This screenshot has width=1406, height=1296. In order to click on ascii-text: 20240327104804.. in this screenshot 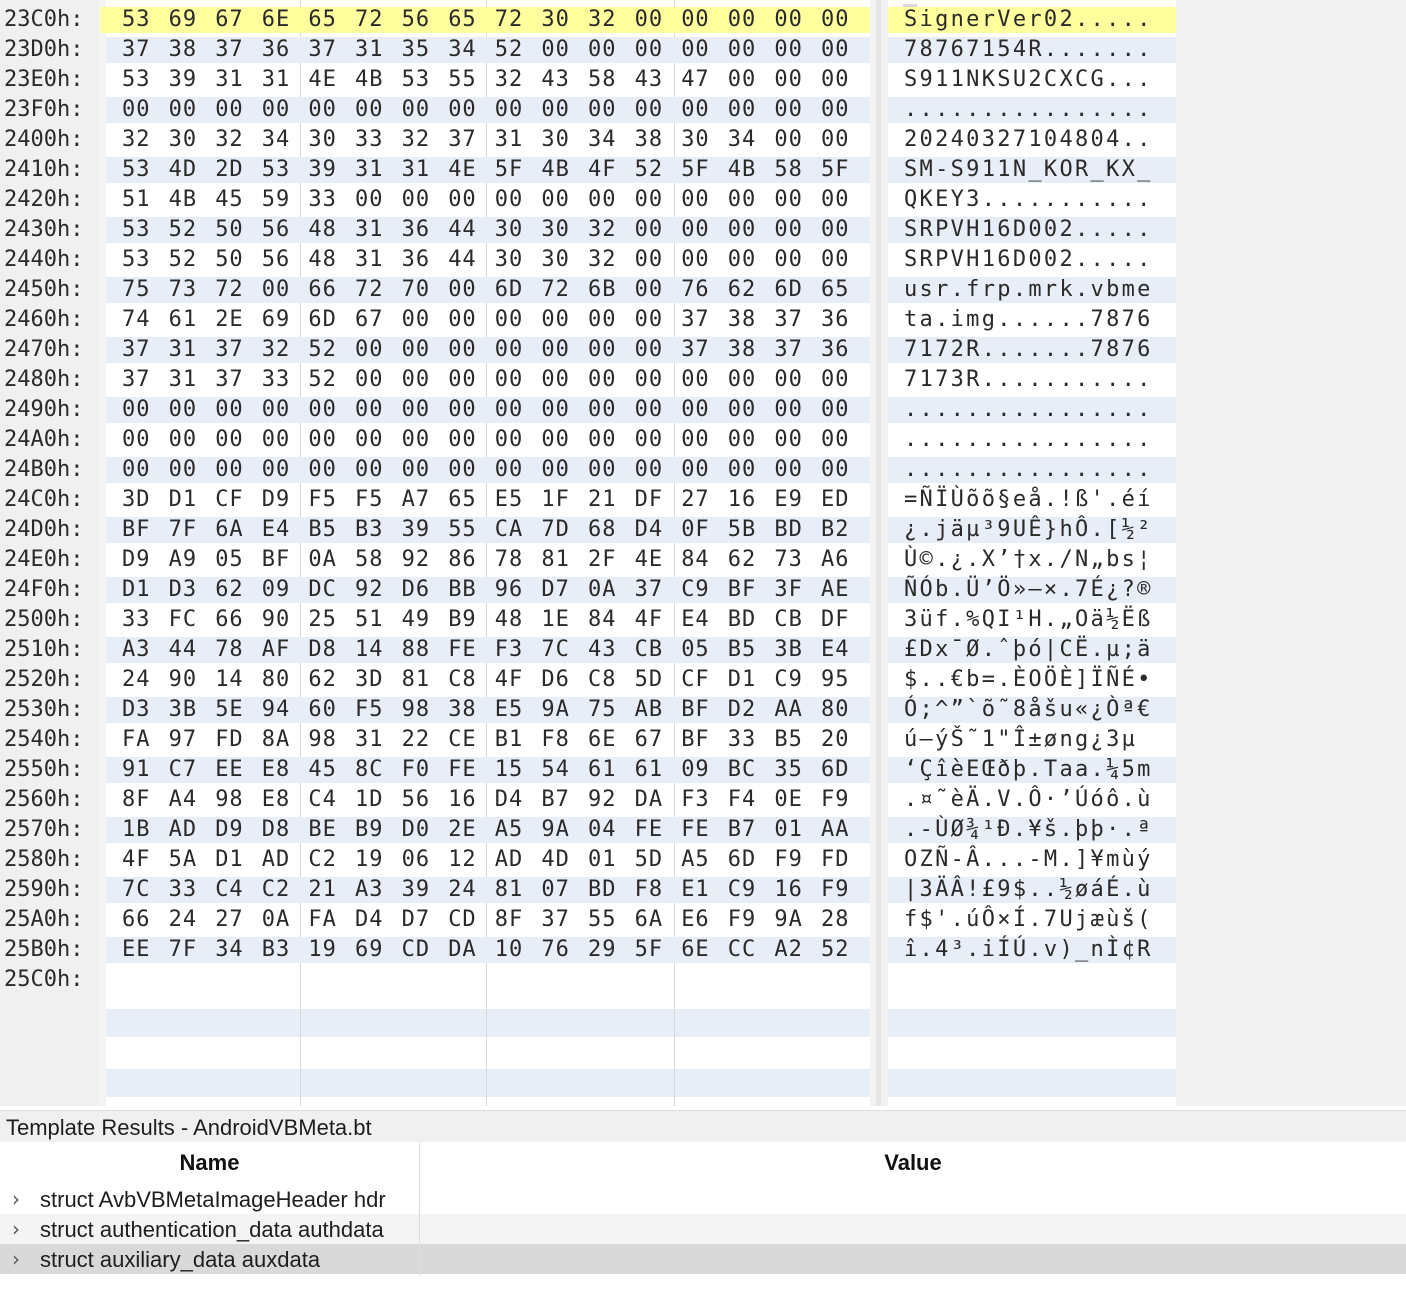, I will do `click(1028, 140)`.